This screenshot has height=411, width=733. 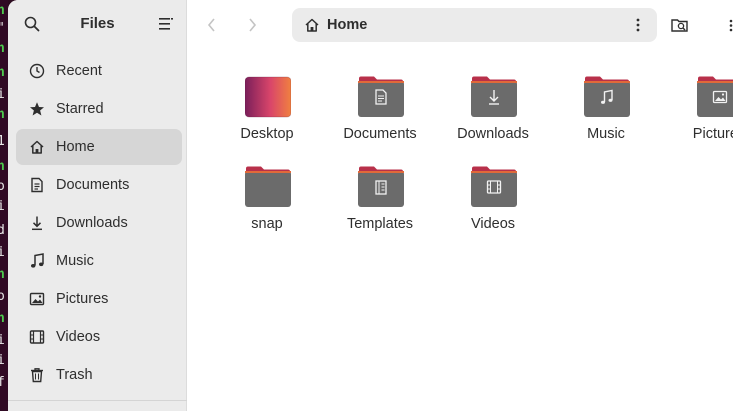 What do you see at coordinates (380, 224) in the screenshot?
I see `folder-label: Templates` at bounding box center [380, 224].